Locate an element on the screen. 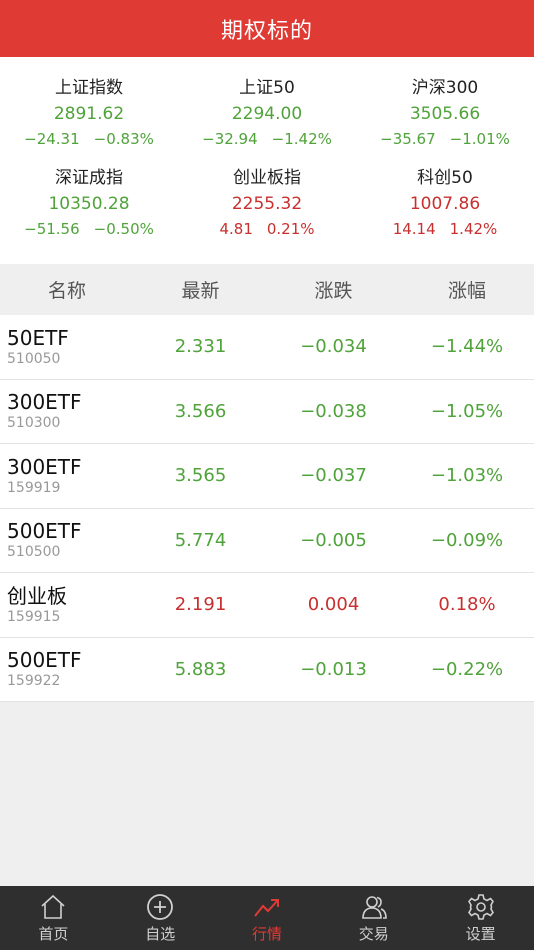 The height and width of the screenshot is (950, 534). tab-watchlist: 自选 is located at coordinates (160, 918).